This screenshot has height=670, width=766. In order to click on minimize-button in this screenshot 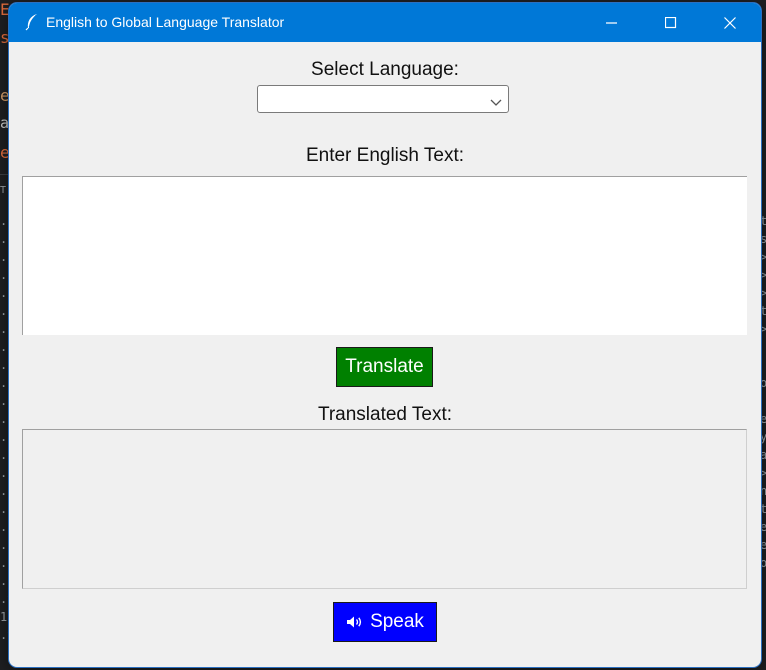, I will do `click(612, 22)`.